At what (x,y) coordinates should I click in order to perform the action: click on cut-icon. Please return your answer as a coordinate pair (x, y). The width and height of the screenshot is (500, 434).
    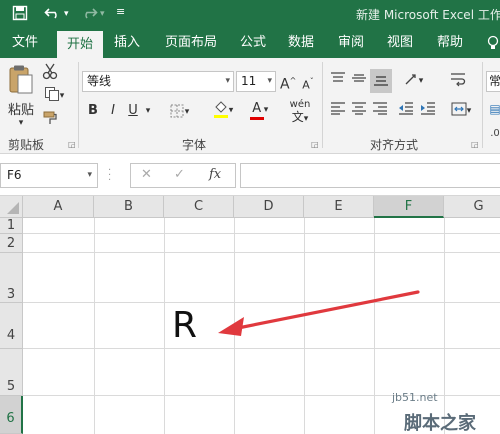
    Looking at the image, I should click on (50, 74).